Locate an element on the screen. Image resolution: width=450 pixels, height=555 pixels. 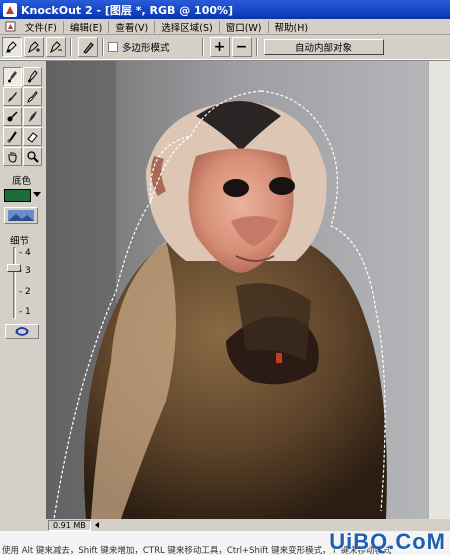
add-button-label: + is located at coordinates (219, 47).